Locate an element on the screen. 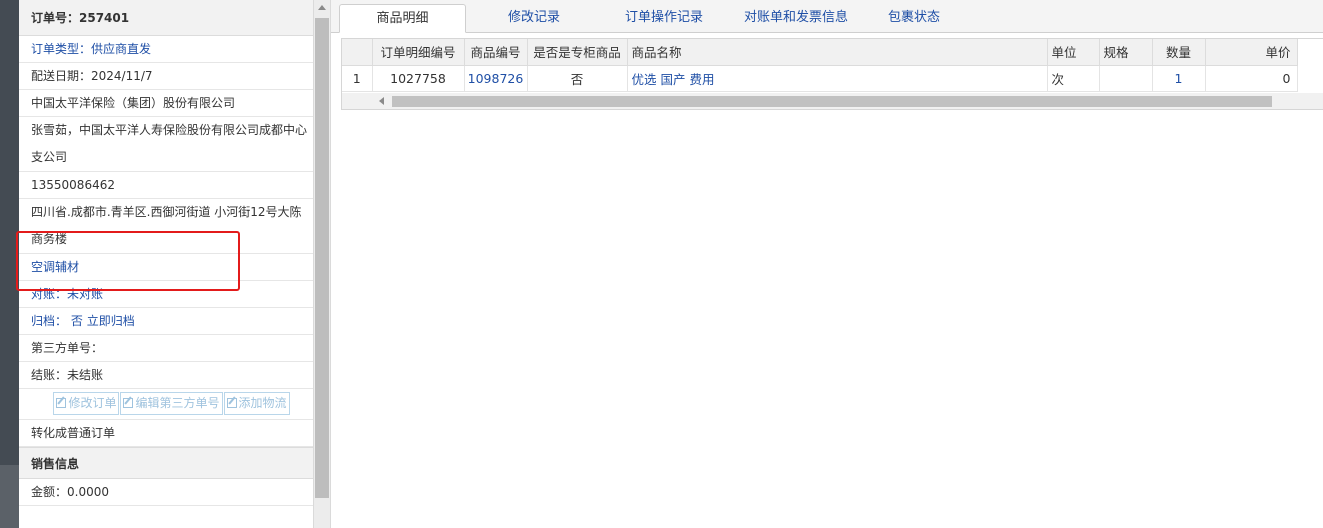 The height and width of the screenshot is (528, 1323). table-header-row: 订单明细编号 商品编号 是否是专柜商品 商品名称 单位 规格 数量 单价 is located at coordinates (820, 52).